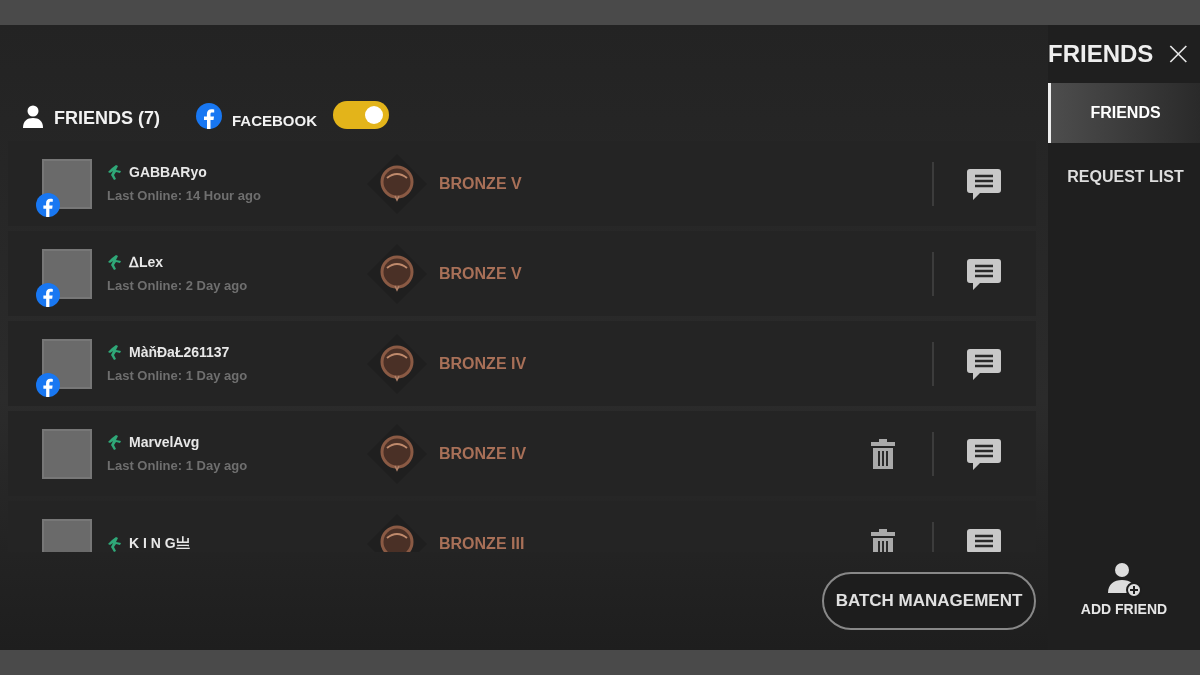 Image resolution: width=1200 pixels, height=675 pixels. What do you see at coordinates (179, 352) in the screenshot?
I see `friend-name: MàňĐaŁ261137` at bounding box center [179, 352].